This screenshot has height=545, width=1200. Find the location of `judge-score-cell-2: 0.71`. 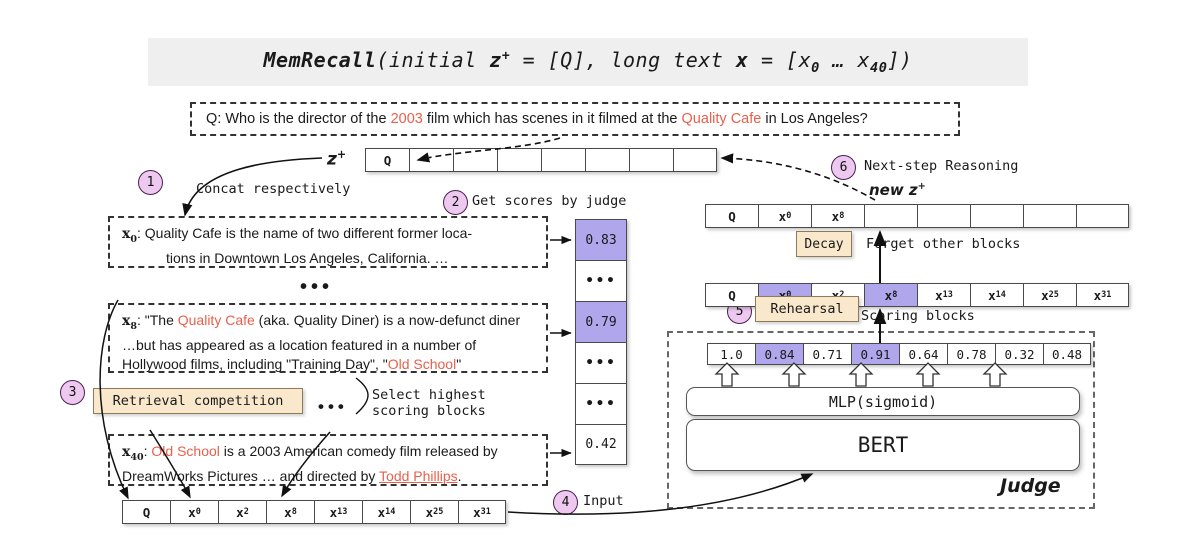

judge-score-cell-2: 0.71 is located at coordinates (827, 354).